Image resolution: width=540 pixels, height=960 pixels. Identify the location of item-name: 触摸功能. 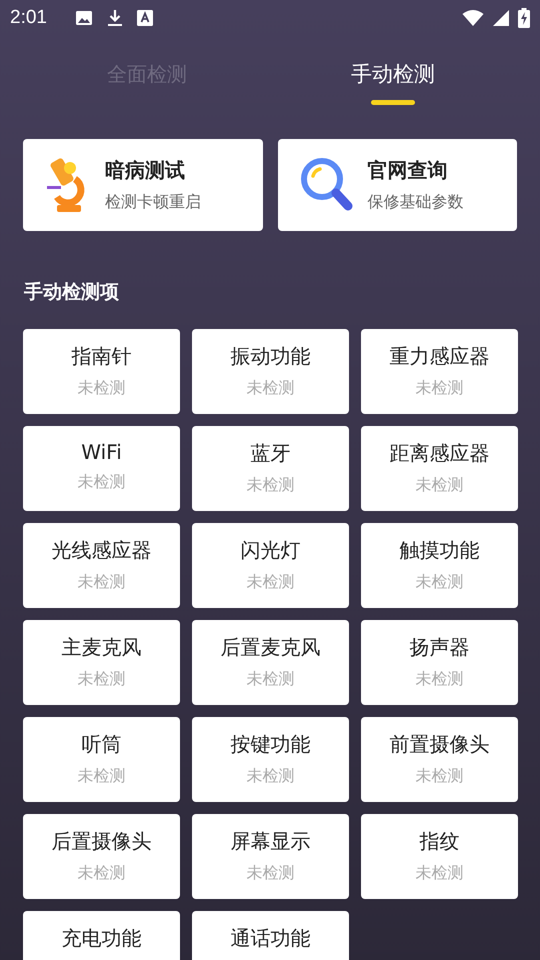
(440, 550).